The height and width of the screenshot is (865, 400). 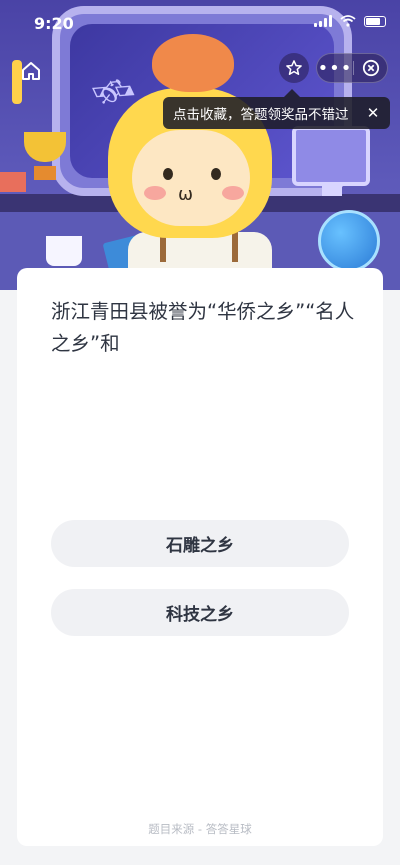 What do you see at coordinates (349, 241) in the screenshot?
I see `globe-icon` at bounding box center [349, 241].